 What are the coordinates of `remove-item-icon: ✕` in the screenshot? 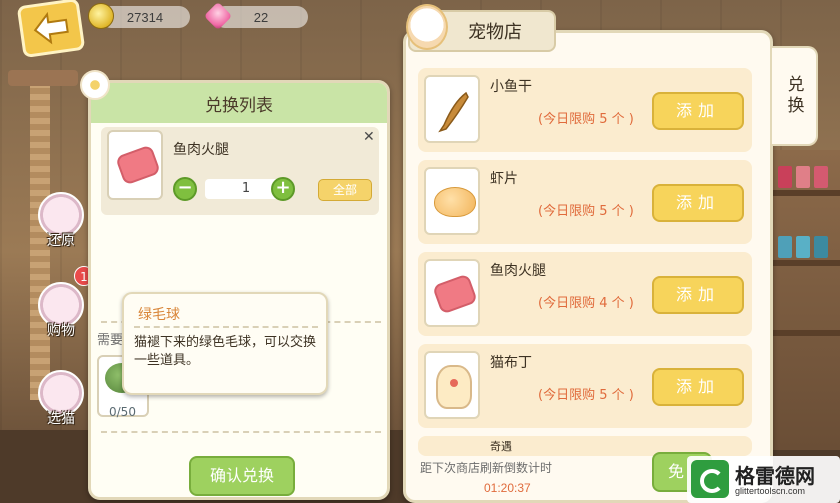 It's located at (369, 137).